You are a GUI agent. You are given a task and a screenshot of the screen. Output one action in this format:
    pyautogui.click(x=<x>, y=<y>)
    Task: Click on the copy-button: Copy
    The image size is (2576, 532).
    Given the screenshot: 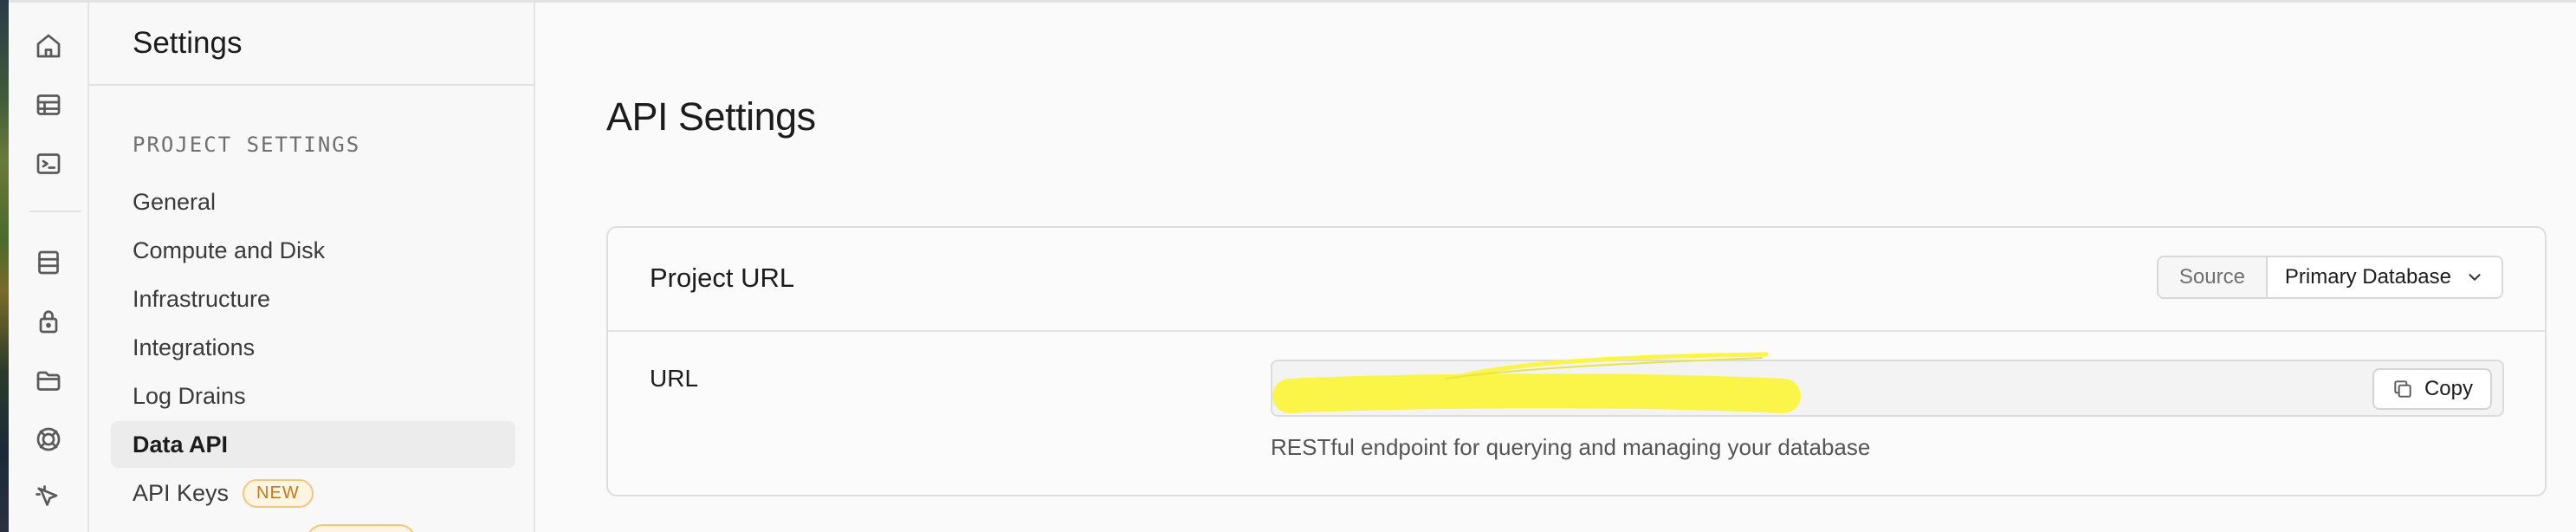 What is the action you would take?
    pyautogui.click(x=2432, y=389)
    